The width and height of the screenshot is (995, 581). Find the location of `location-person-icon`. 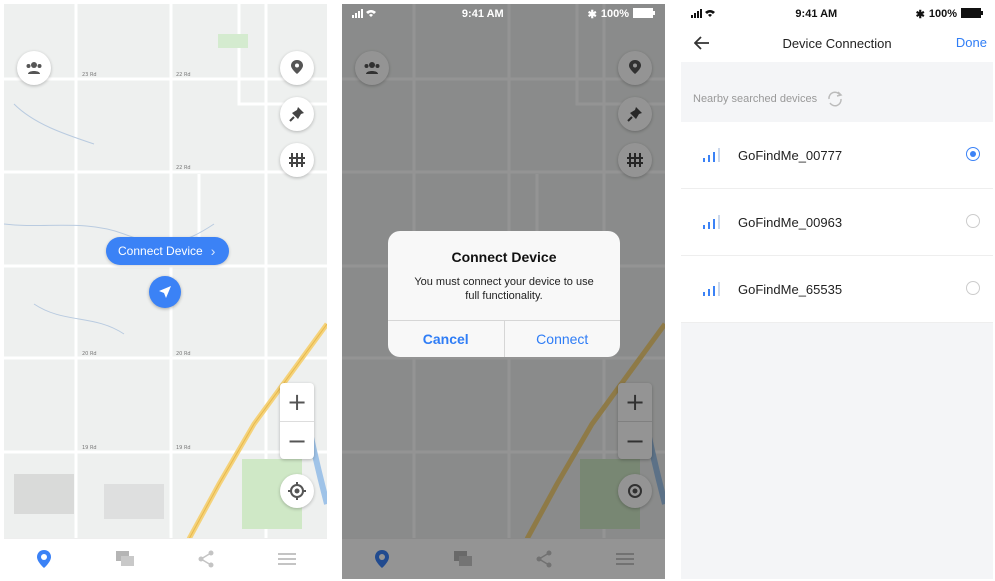

location-person-icon is located at coordinates (297, 67).